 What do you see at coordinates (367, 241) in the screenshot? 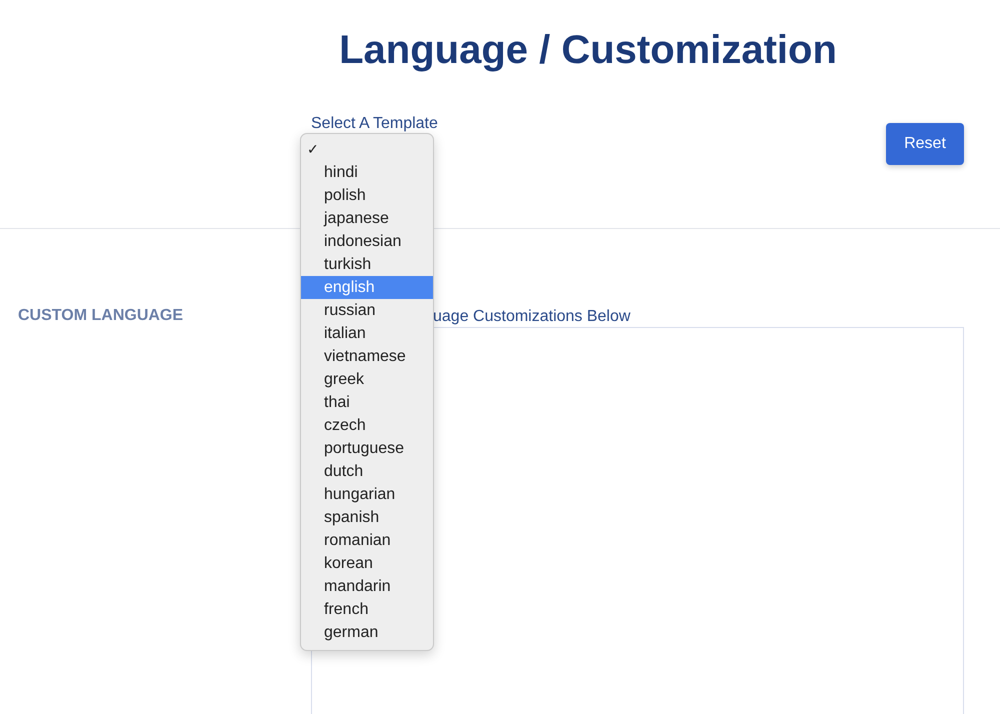
I see `menu-option: indonesian` at bounding box center [367, 241].